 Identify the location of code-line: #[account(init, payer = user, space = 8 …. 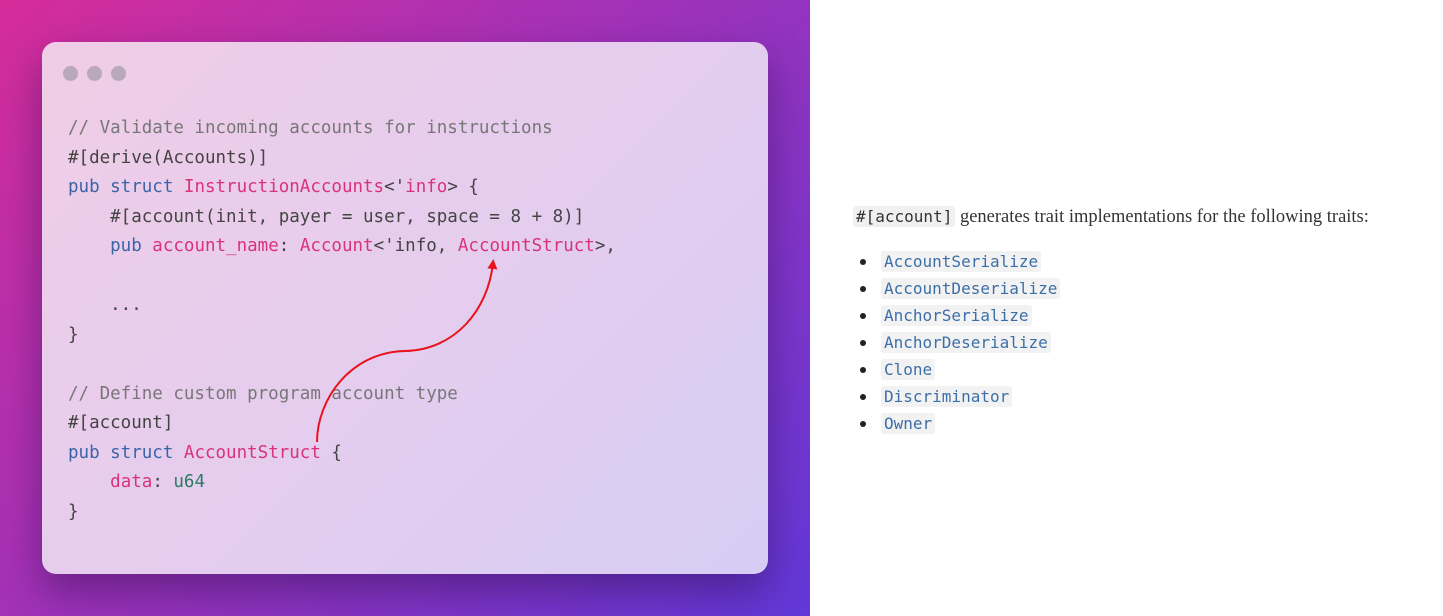
(342, 218).